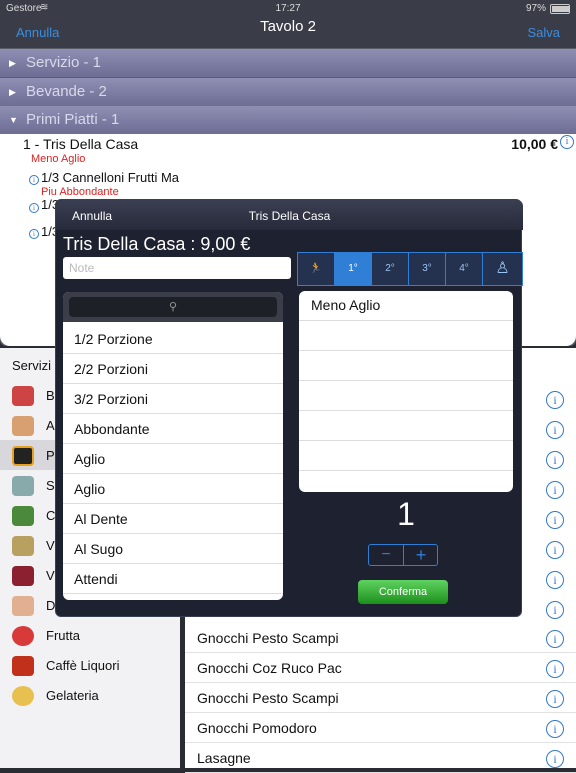 The image size is (576, 773). What do you see at coordinates (346, 305) in the screenshot?
I see `modifier-label: Meno Aglio` at bounding box center [346, 305].